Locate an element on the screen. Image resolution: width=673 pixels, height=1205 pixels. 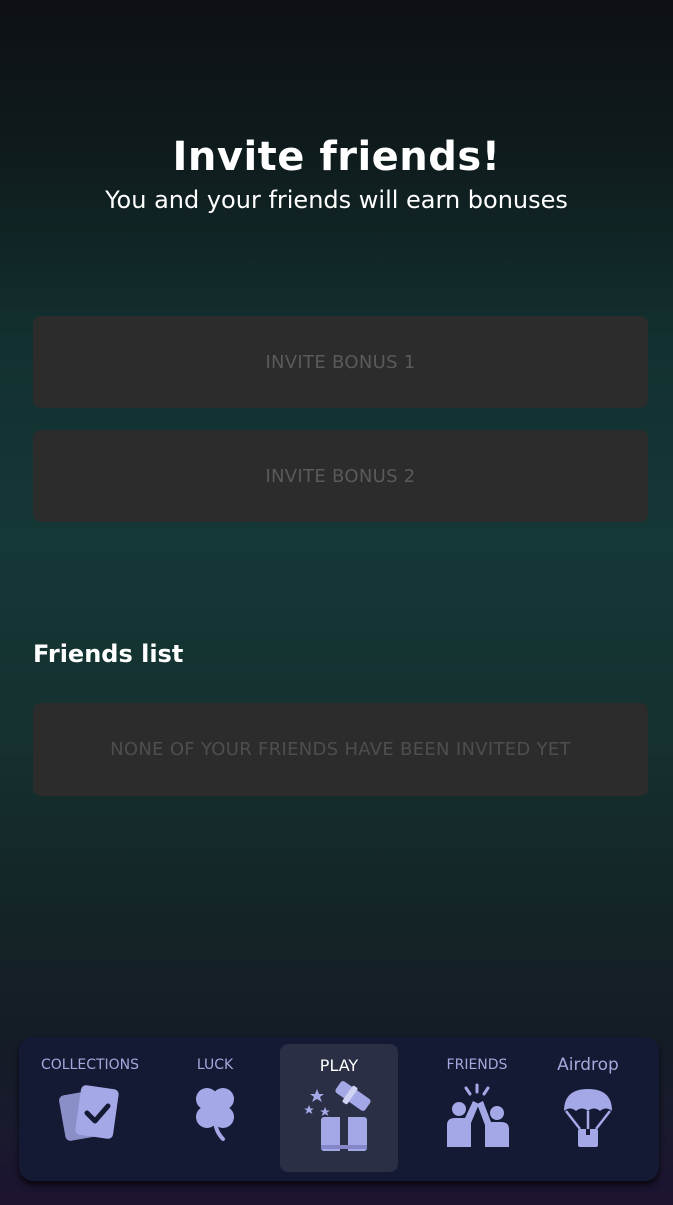
invite-bonus-label: INVITE BONUS 1 is located at coordinates (340, 362).